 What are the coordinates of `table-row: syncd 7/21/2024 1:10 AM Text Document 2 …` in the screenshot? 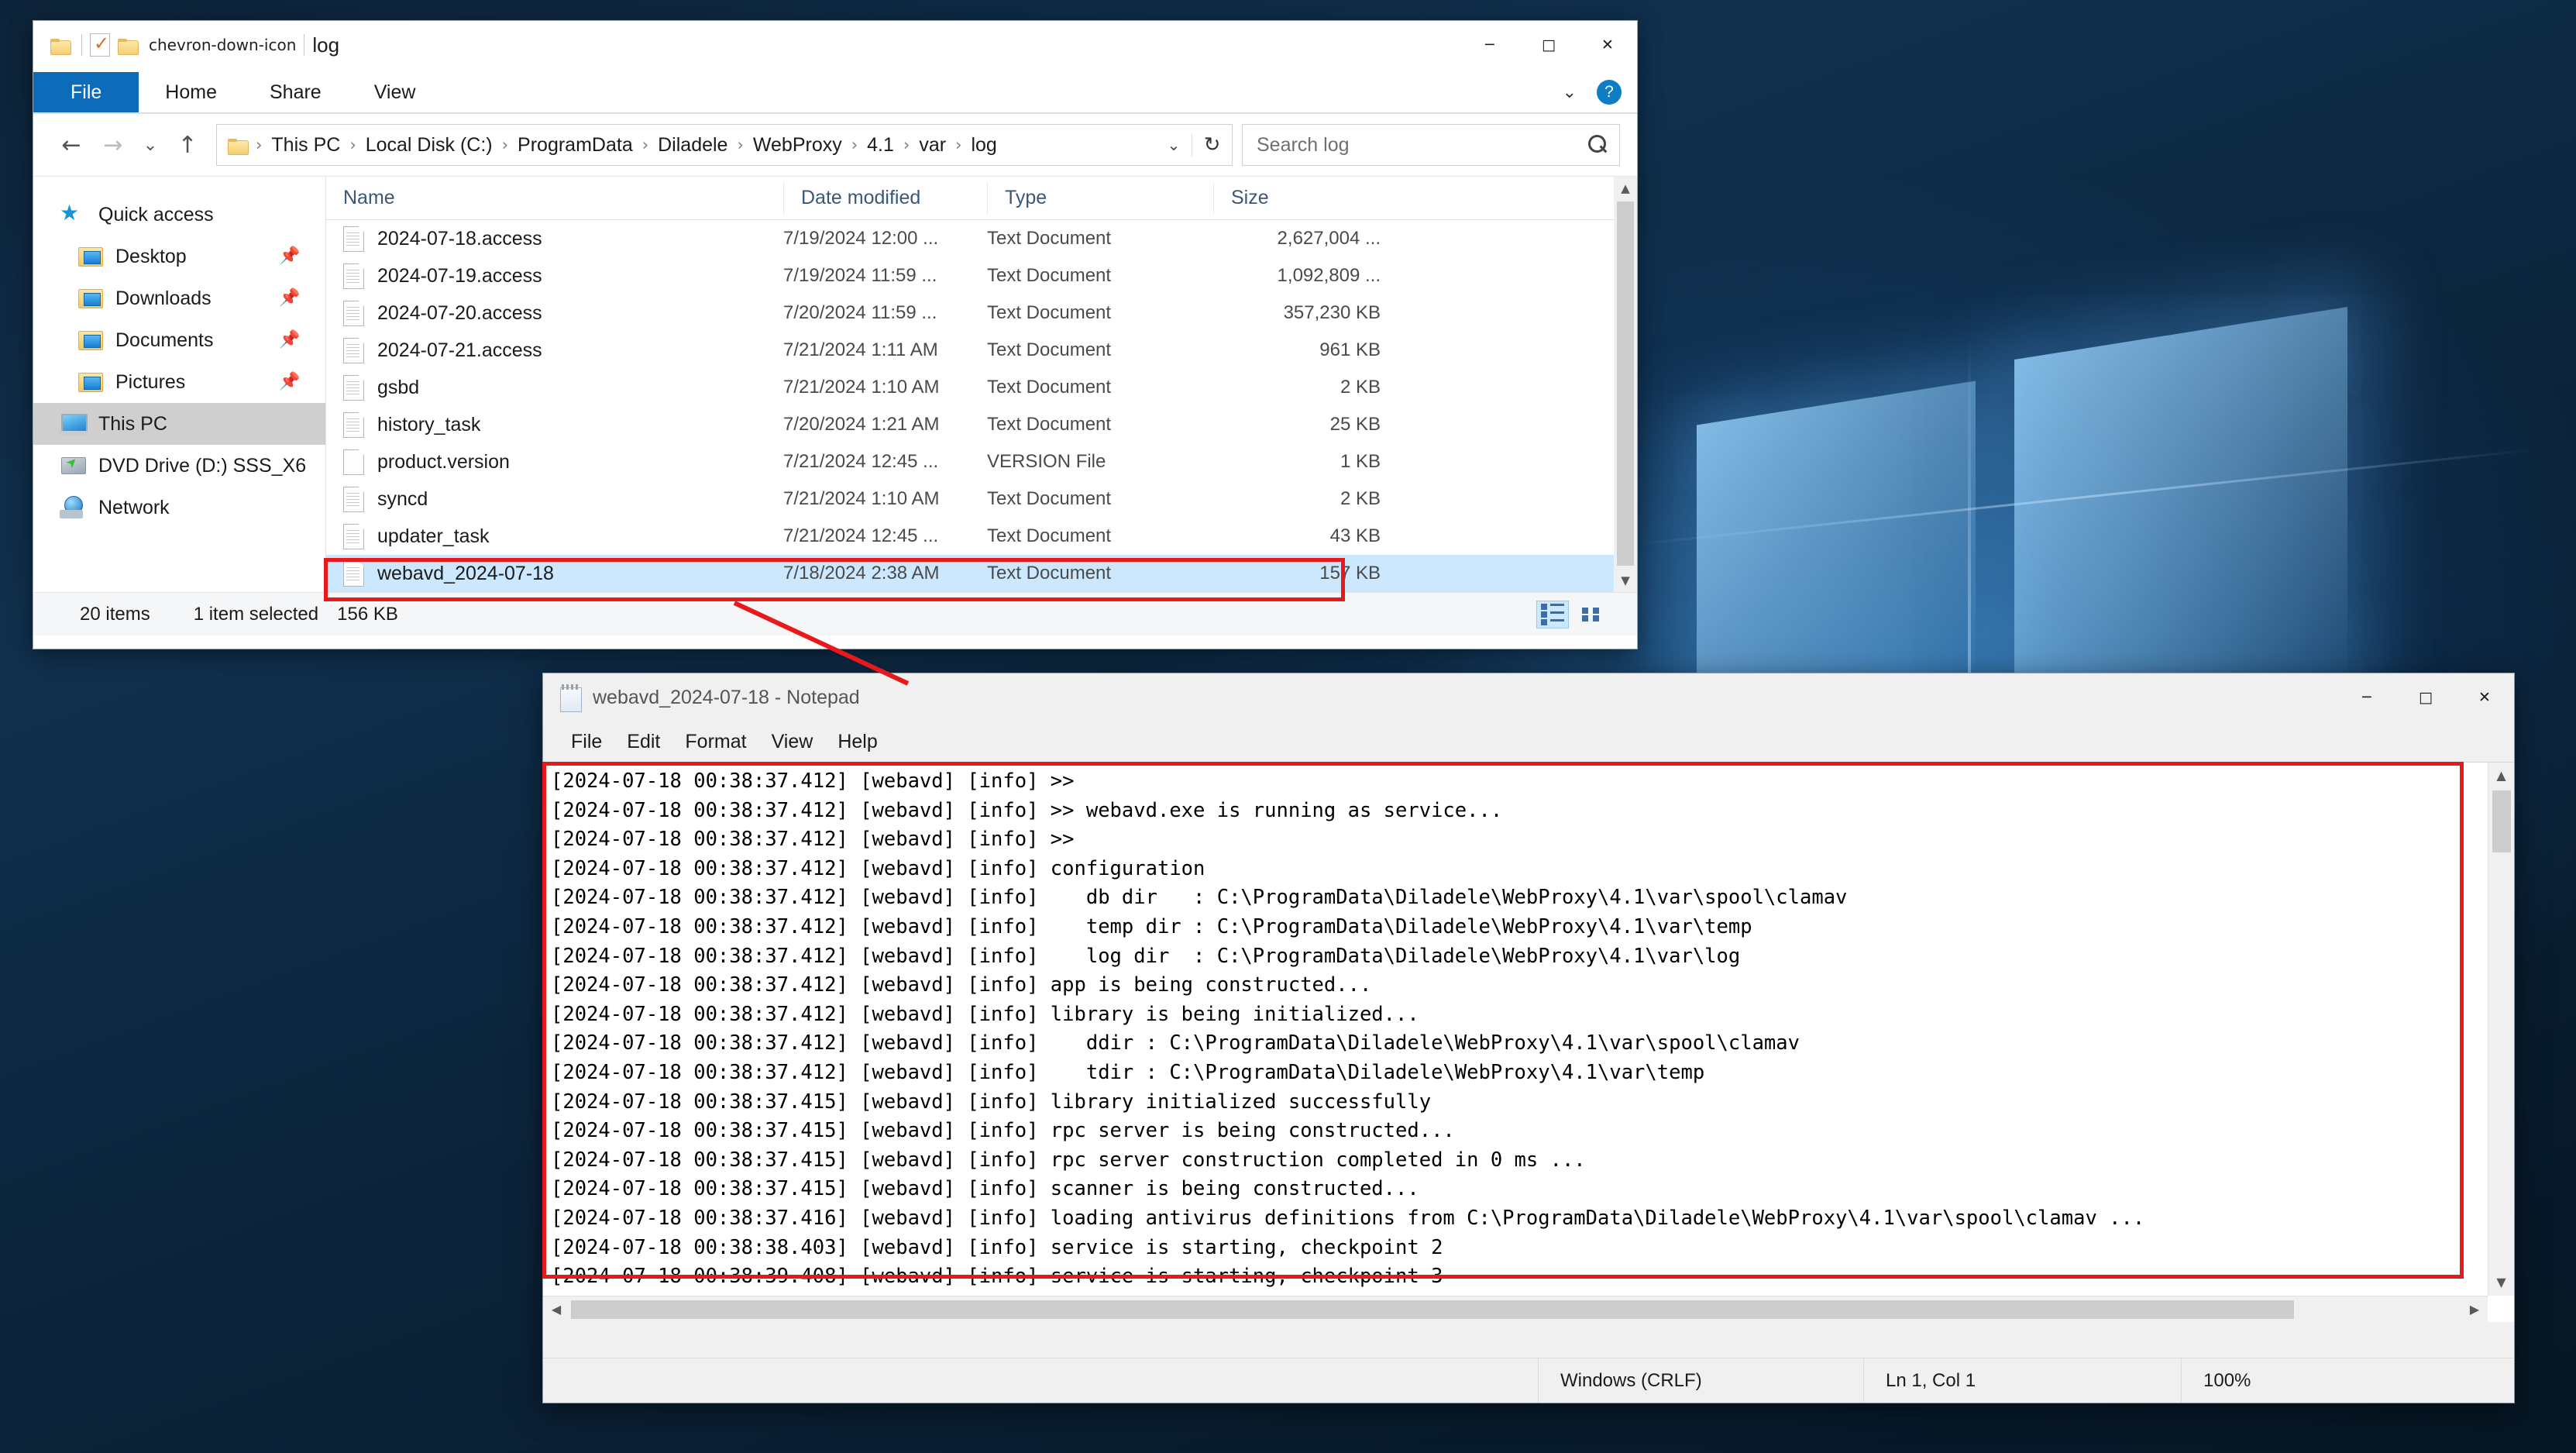 It's located at (981, 499).